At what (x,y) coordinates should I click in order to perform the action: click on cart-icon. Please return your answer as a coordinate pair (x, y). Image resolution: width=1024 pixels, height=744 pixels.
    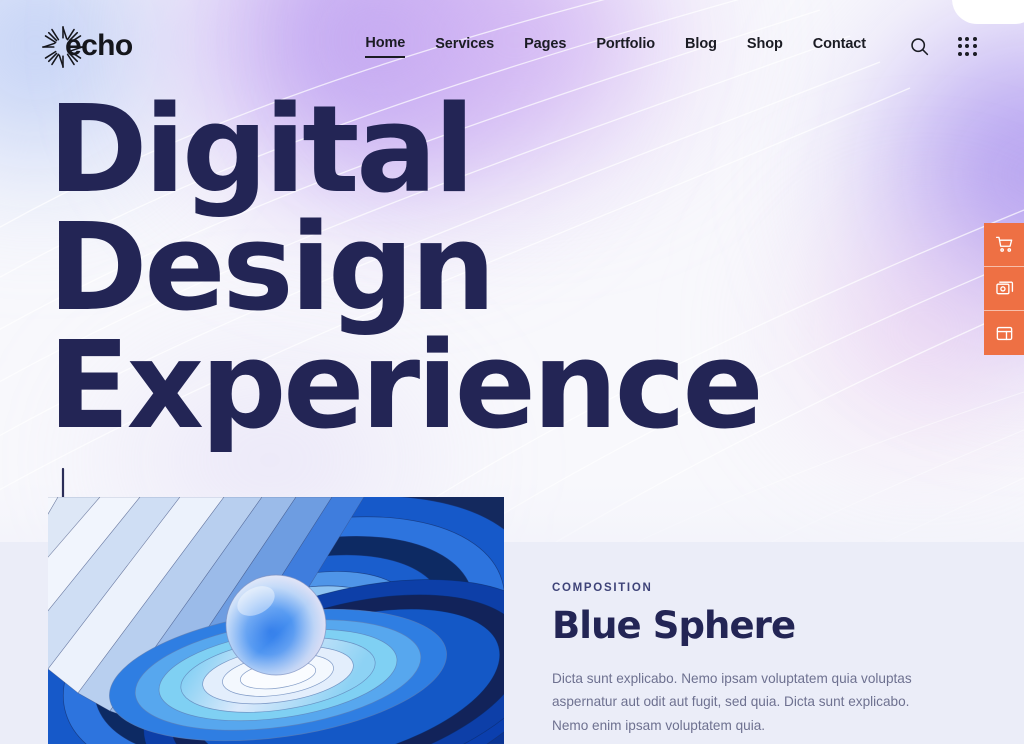
    Looking at the image, I should click on (1003, 244).